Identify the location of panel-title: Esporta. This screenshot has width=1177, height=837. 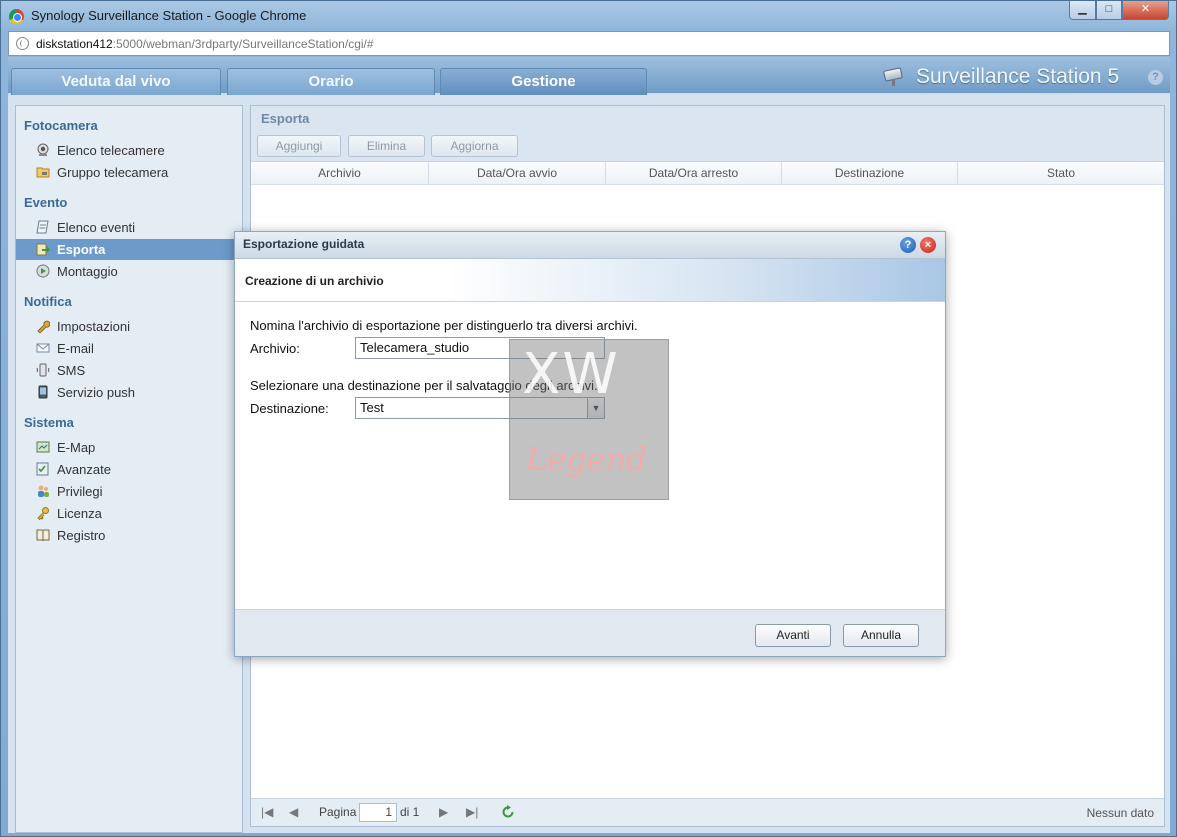
(285, 118).